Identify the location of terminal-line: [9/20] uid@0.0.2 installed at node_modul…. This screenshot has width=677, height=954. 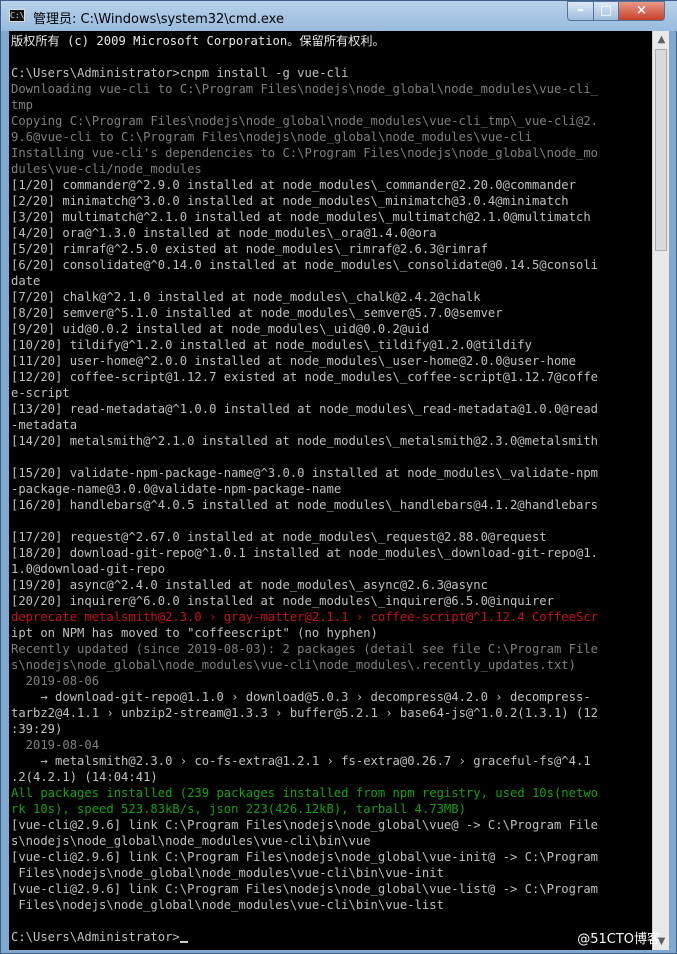
(220, 329).